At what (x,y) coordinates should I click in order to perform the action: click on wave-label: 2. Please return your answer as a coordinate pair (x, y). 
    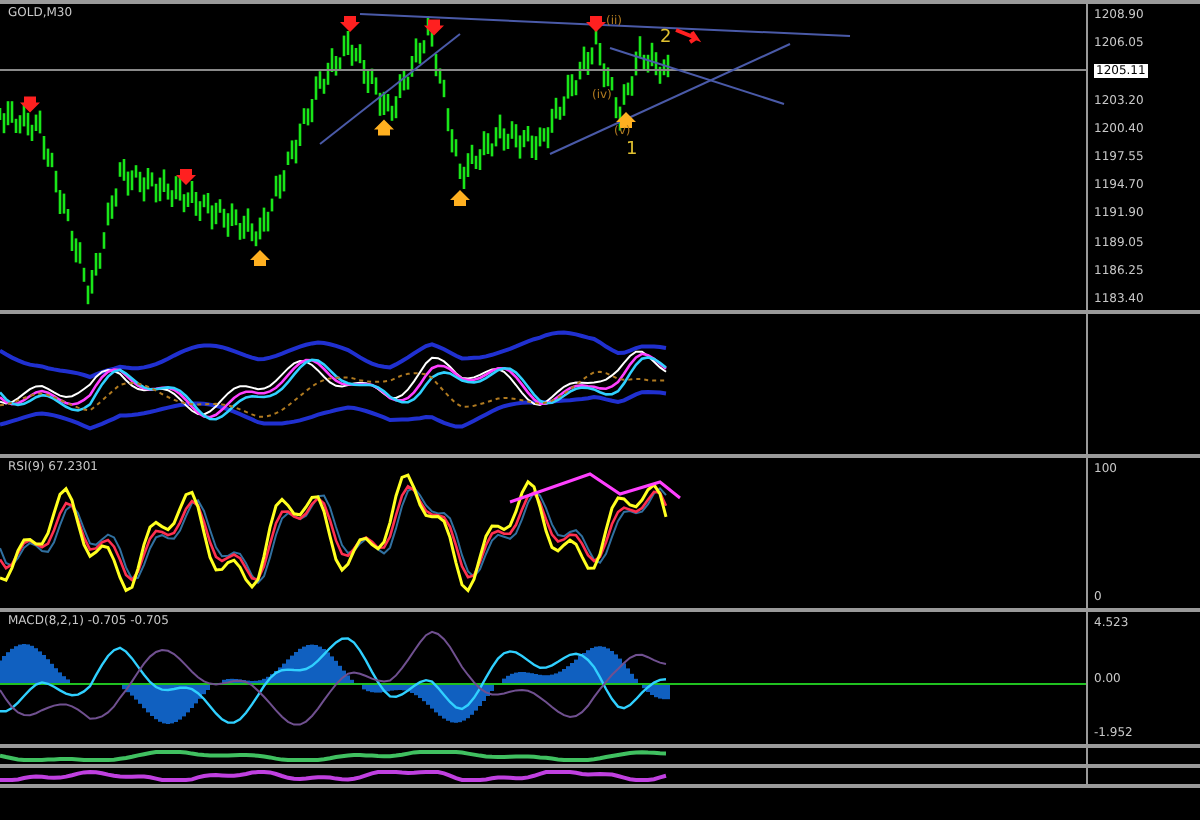
    Looking at the image, I should click on (666, 38).